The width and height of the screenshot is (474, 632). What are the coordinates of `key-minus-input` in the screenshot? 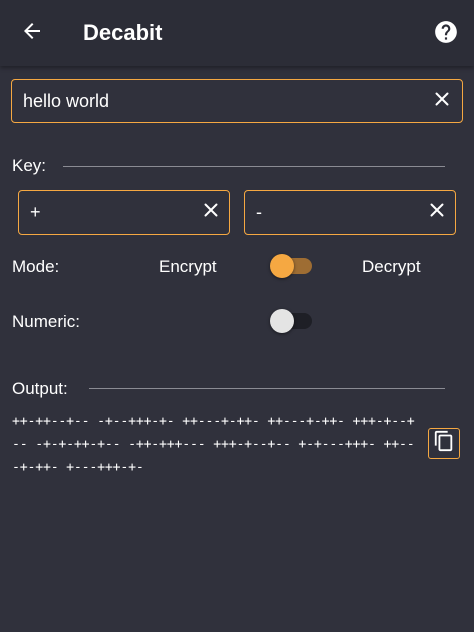 It's located at (350, 212).